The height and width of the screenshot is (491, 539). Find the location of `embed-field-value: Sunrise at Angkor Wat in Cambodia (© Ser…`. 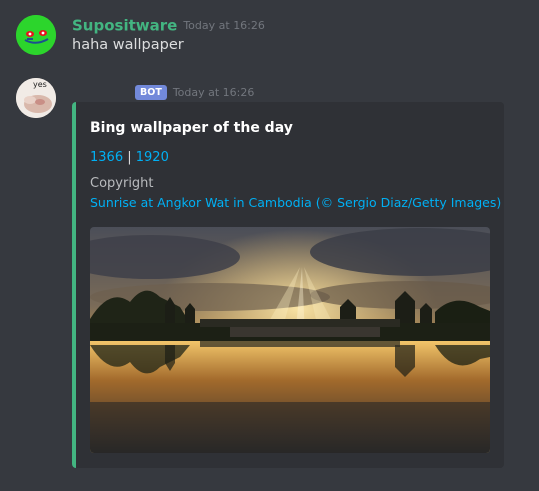

embed-field-value: Sunrise at Angkor Wat in Cambodia (© Ser… is located at coordinates (295, 202).